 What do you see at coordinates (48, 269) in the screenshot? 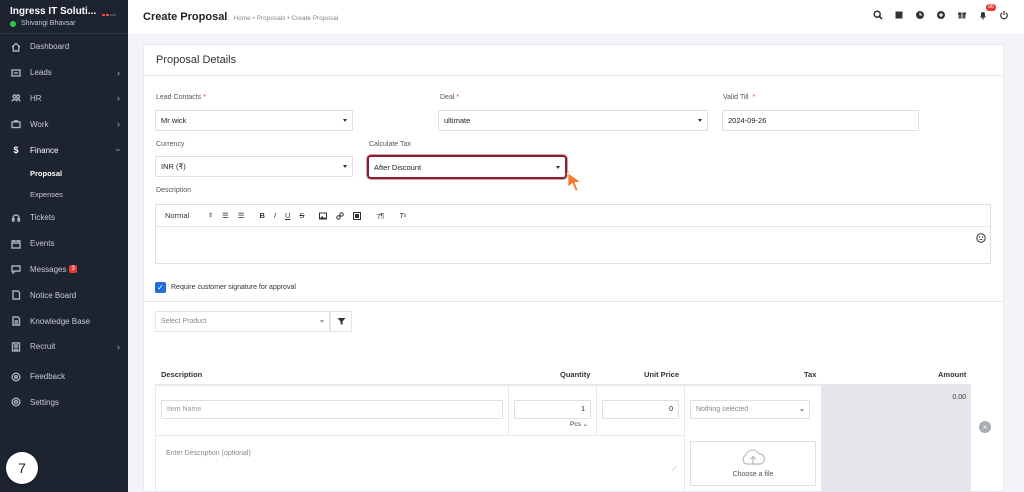
I see `sidebar-item-label: Messages` at bounding box center [48, 269].